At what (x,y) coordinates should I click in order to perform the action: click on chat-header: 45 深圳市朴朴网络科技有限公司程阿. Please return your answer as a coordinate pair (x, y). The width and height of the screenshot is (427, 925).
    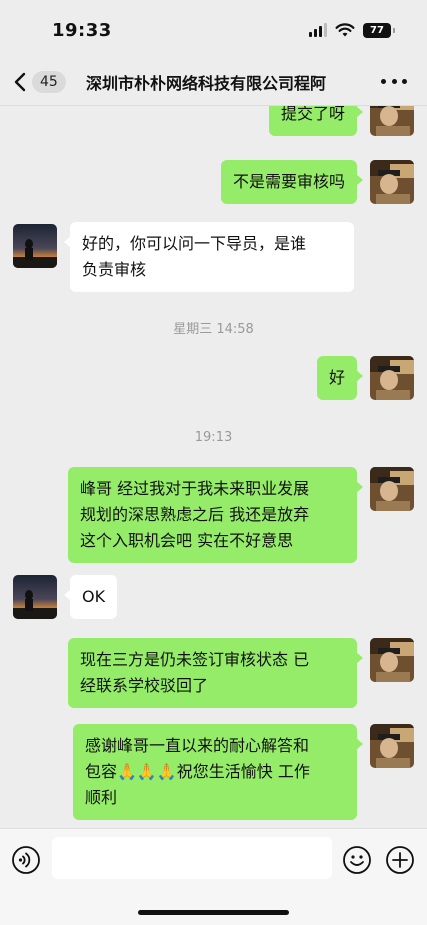
    Looking at the image, I should click on (213, 82).